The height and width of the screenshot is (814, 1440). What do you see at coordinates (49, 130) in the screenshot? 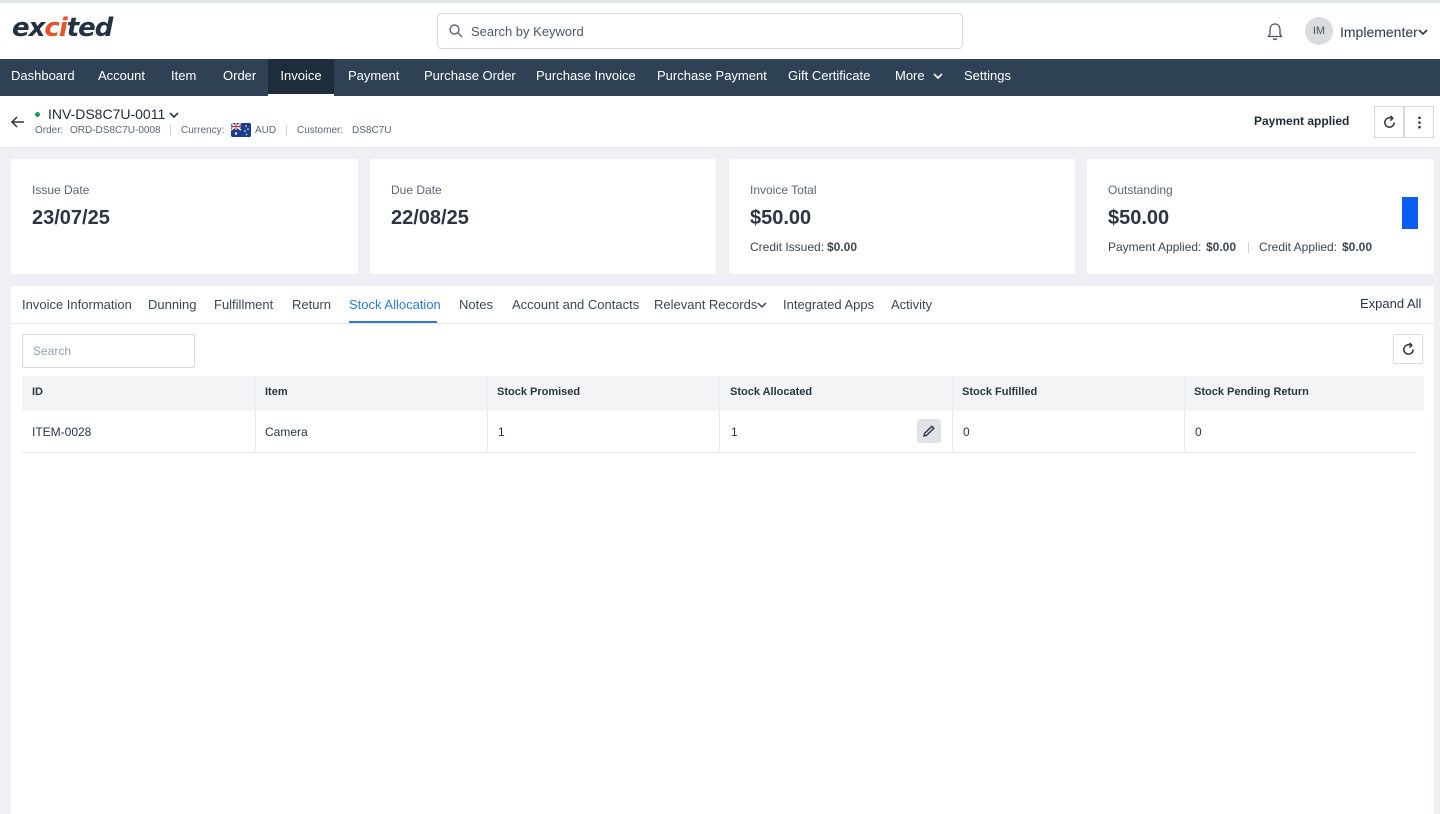
I see `order-label: Order:` at bounding box center [49, 130].